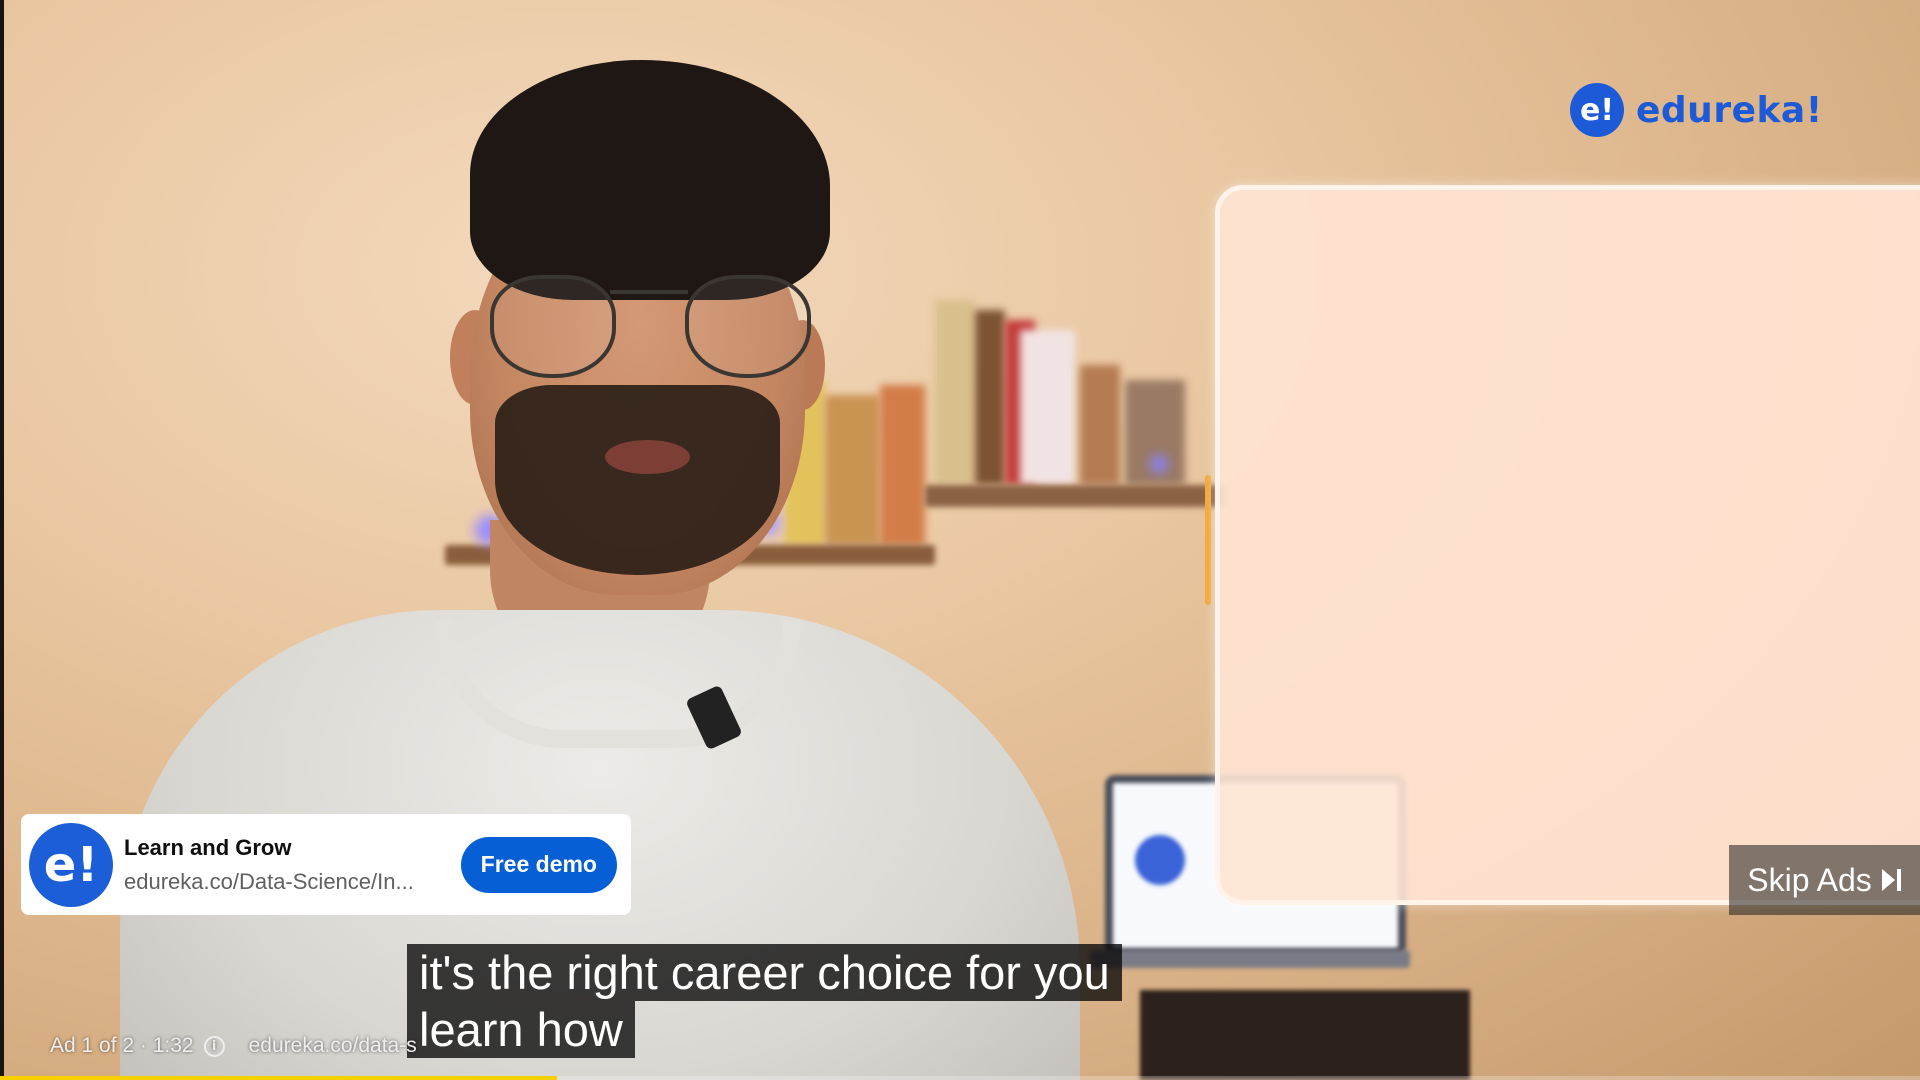 This screenshot has width=1920, height=1080. What do you see at coordinates (650, 180) in the screenshot?
I see `presenter-hair` at bounding box center [650, 180].